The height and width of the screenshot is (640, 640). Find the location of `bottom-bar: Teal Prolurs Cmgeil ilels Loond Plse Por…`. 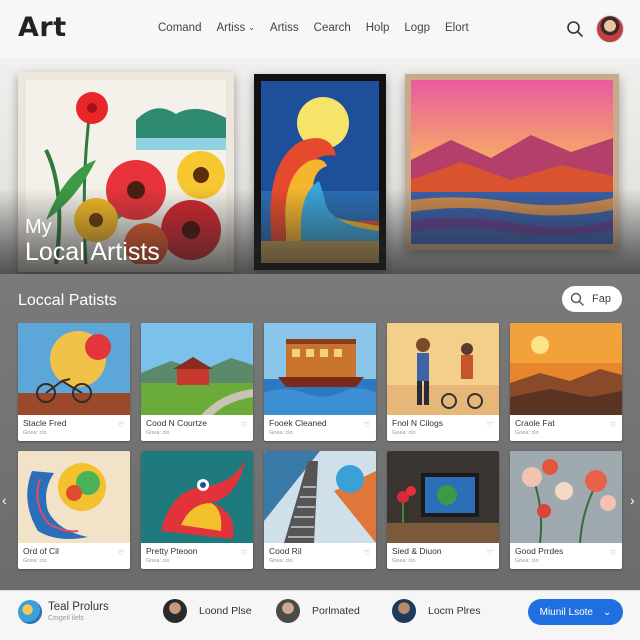

bottom-bar: Teal Prolurs Cmgeil ilels Loond Plse Por… is located at coordinates (320, 615).